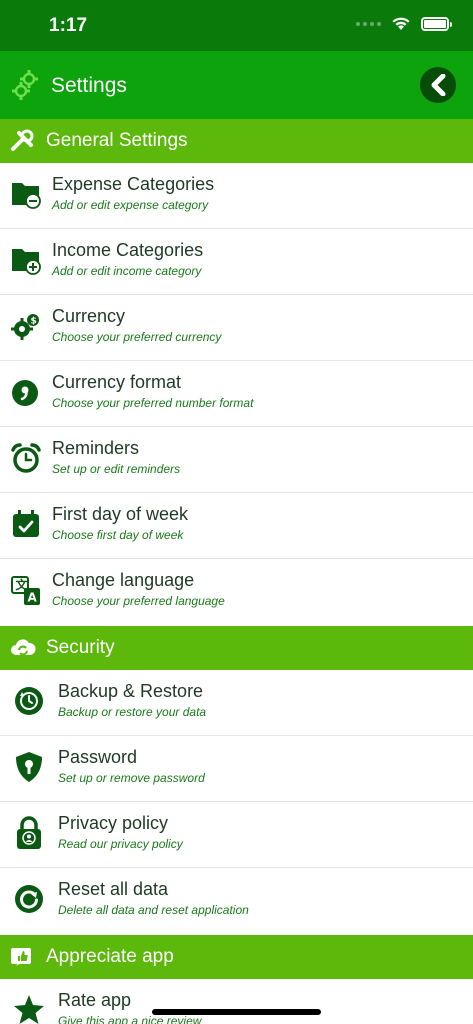 The height and width of the screenshot is (1024, 473). I want to click on status-indicators, so click(404, 23).